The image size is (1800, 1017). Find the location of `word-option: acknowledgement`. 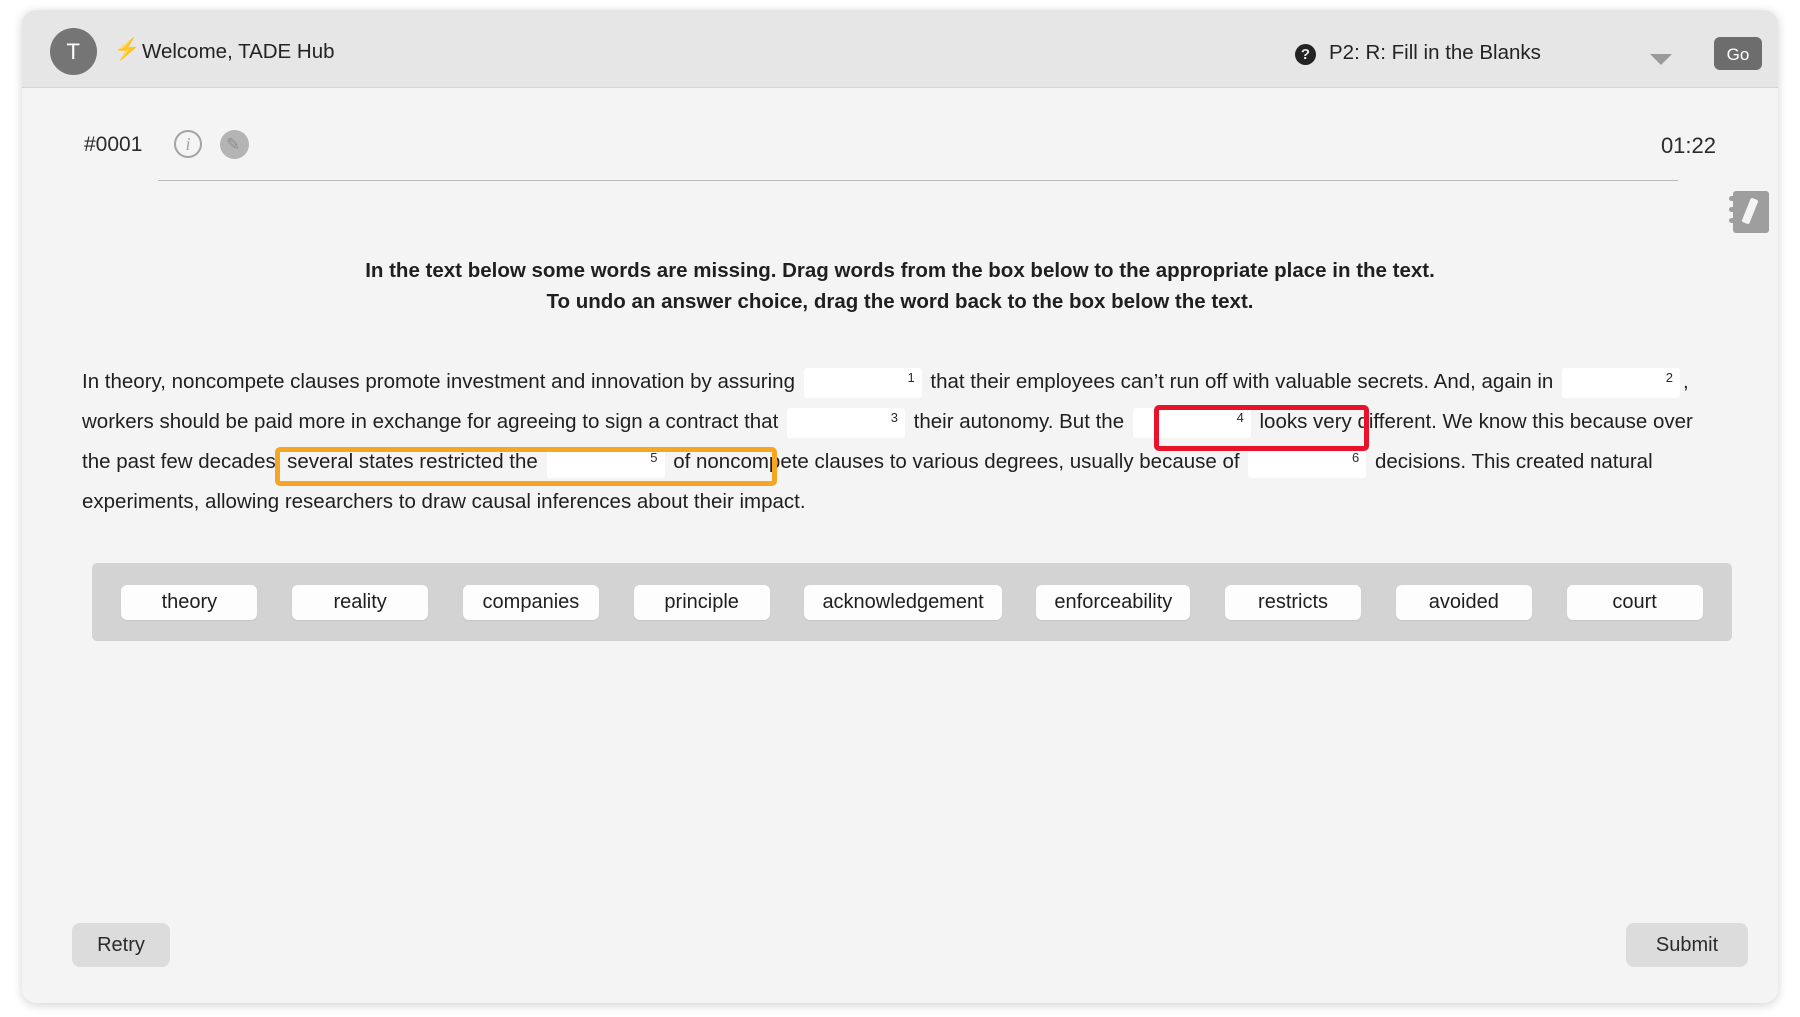

word-option: acknowledgement is located at coordinates (903, 602).